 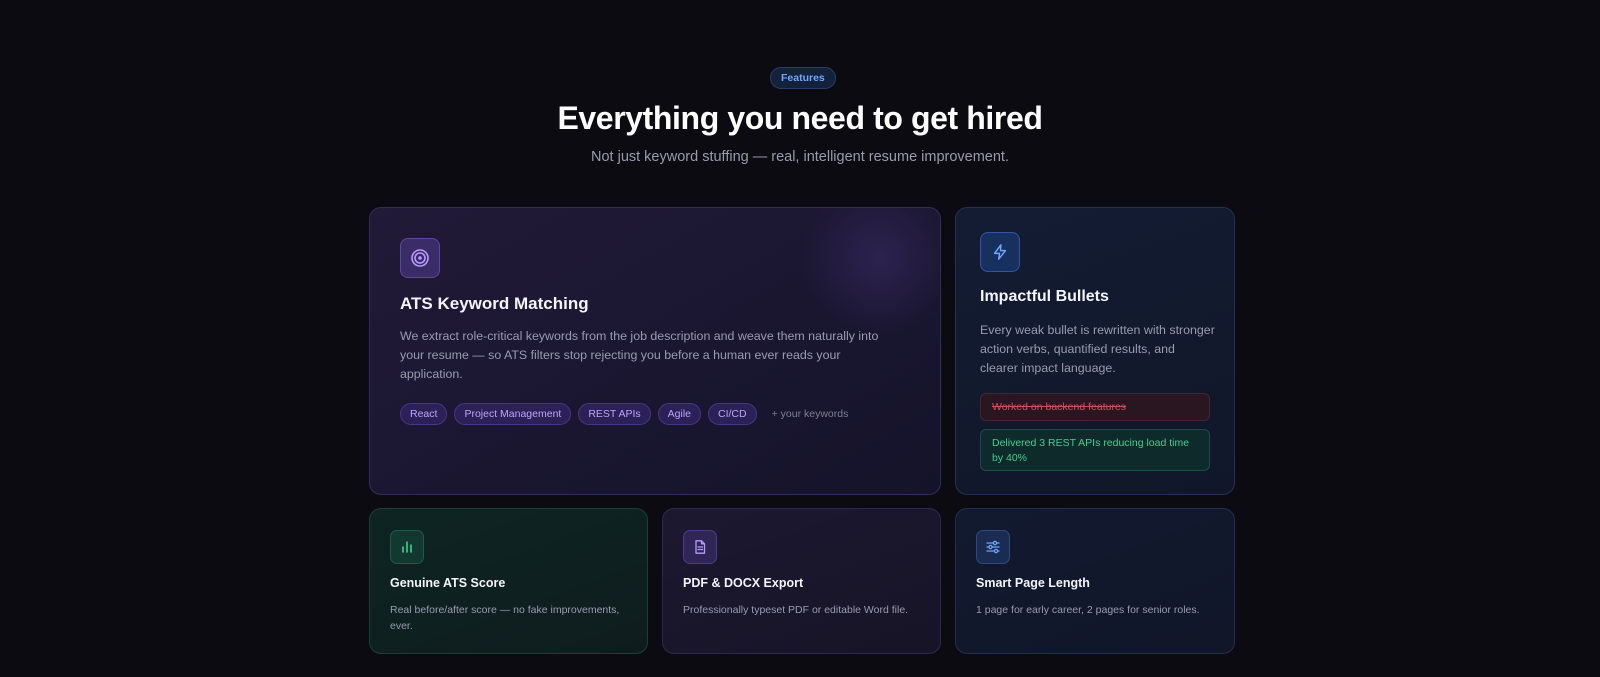 What do you see at coordinates (1095, 407) in the screenshot?
I see `bullet-before: Worked on backend features` at bounding box center [1095, 407].